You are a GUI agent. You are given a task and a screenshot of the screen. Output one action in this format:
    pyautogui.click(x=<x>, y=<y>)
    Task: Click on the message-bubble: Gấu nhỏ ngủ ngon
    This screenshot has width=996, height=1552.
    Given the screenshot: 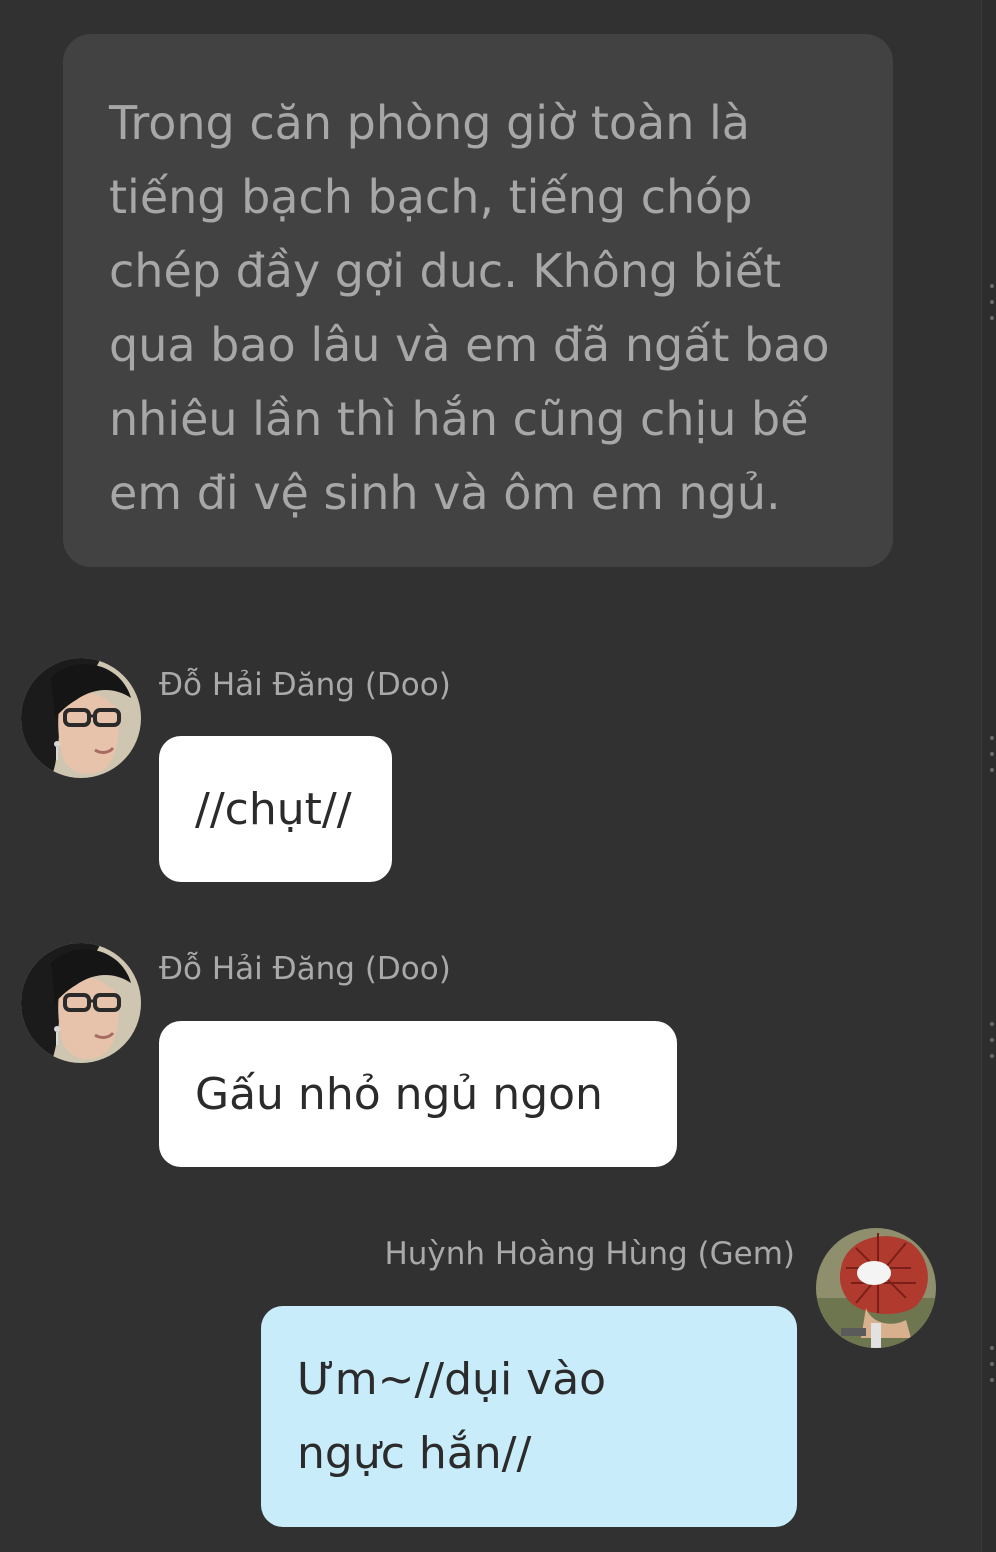 What is the action you would take?
    pyautogui.click(x=418, y=1094)
    